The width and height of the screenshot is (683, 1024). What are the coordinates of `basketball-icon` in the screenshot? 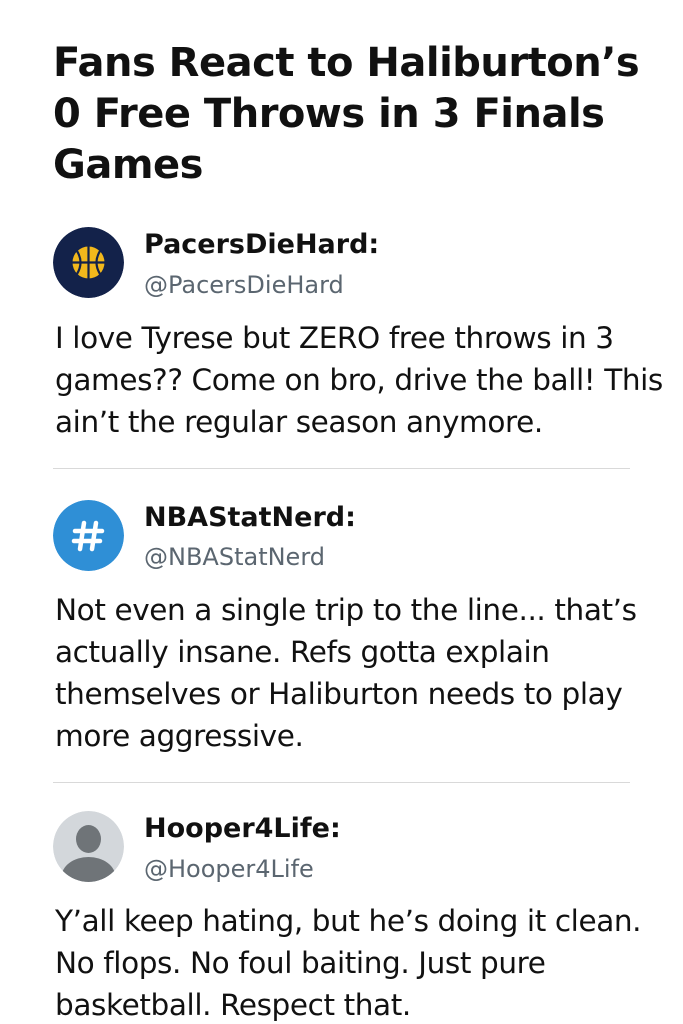 It's located at (88, 262).